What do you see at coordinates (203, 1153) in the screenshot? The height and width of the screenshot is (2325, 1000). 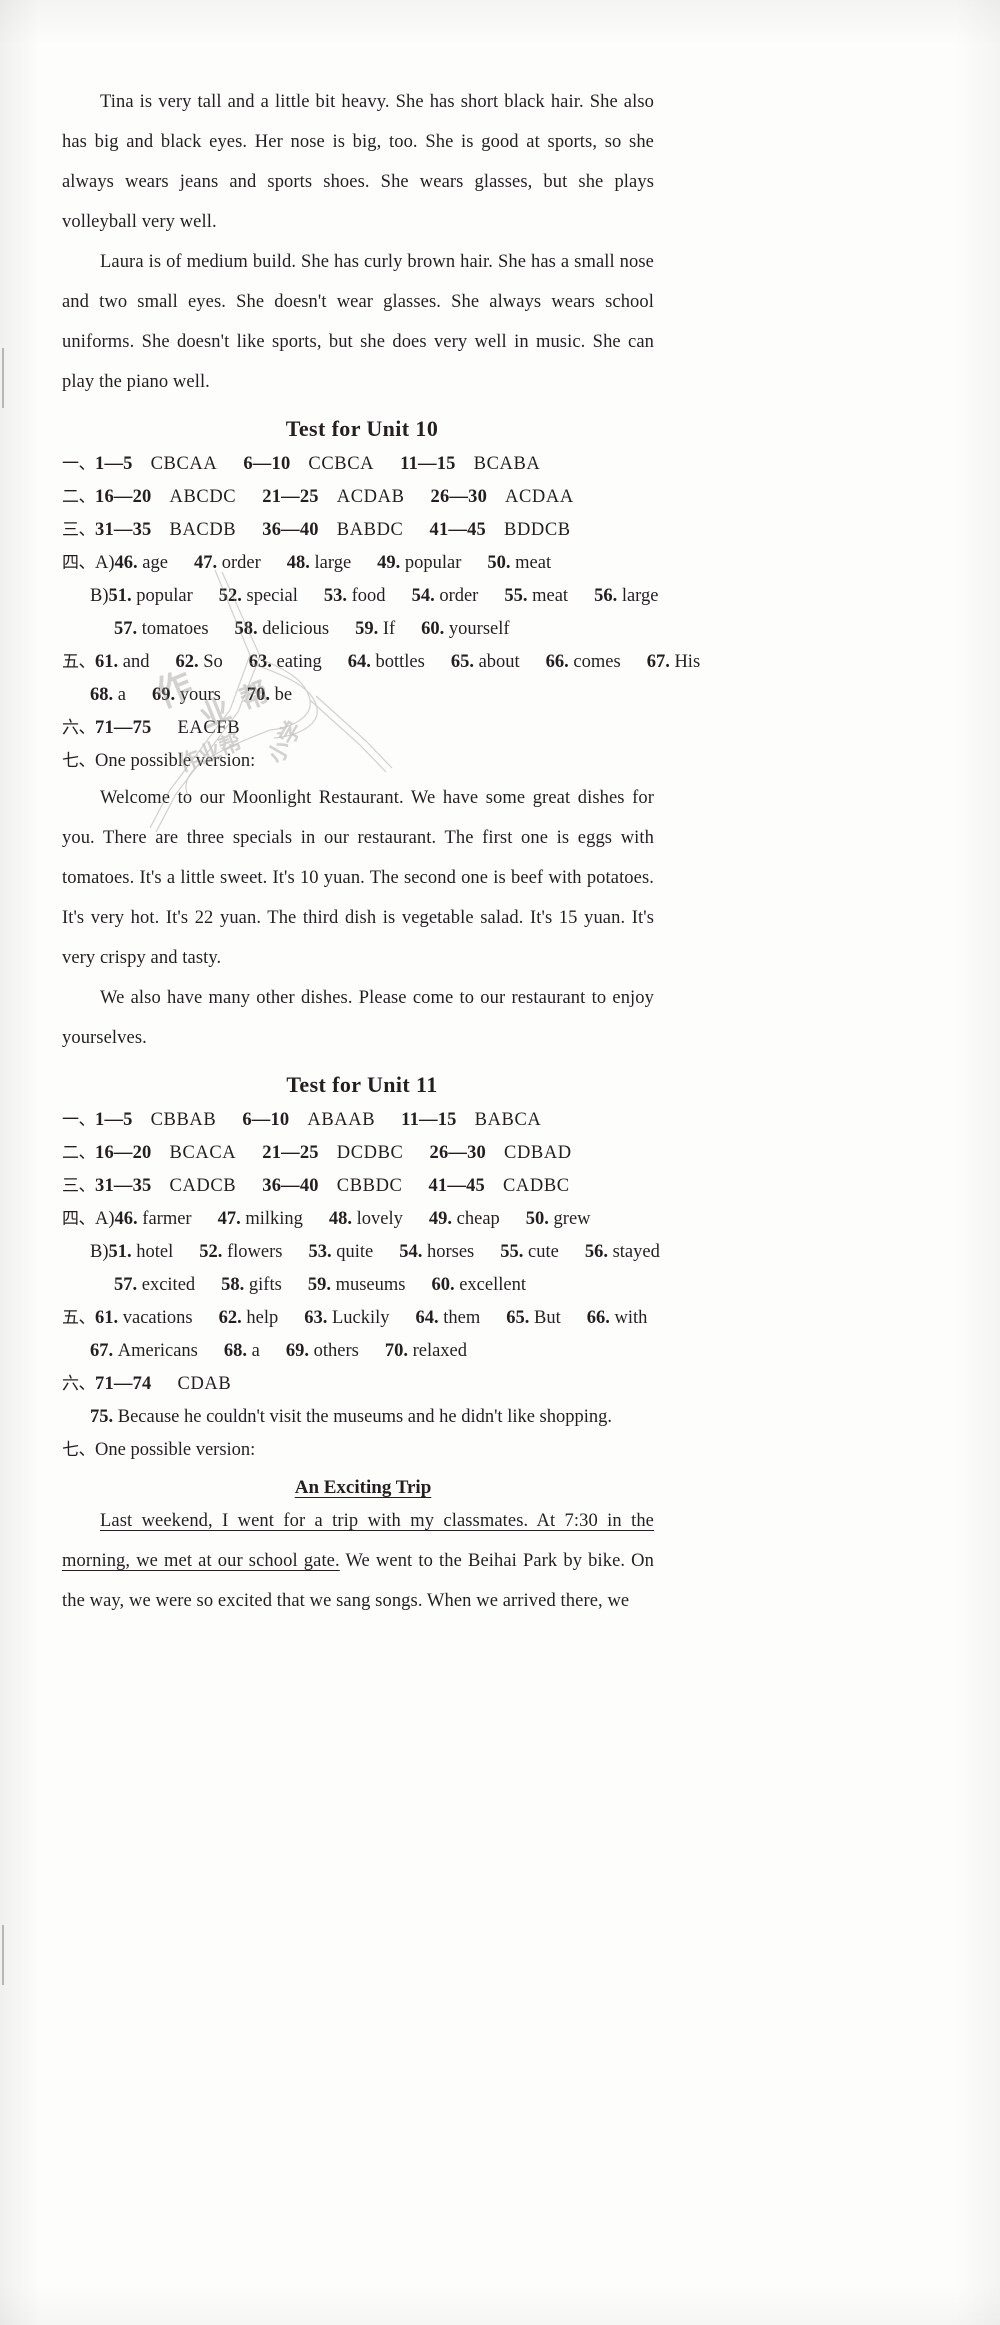 I see `answer-16-20: BCACA` at bounding box center [203, 1153].